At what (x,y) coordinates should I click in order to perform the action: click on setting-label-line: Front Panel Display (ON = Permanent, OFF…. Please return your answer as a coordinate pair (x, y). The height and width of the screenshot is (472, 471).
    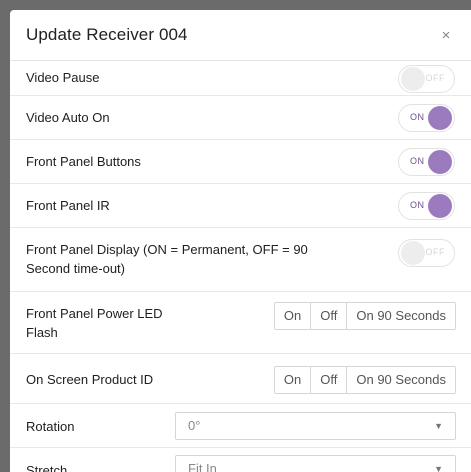
    Looking at the image, I should click on (167, 249).